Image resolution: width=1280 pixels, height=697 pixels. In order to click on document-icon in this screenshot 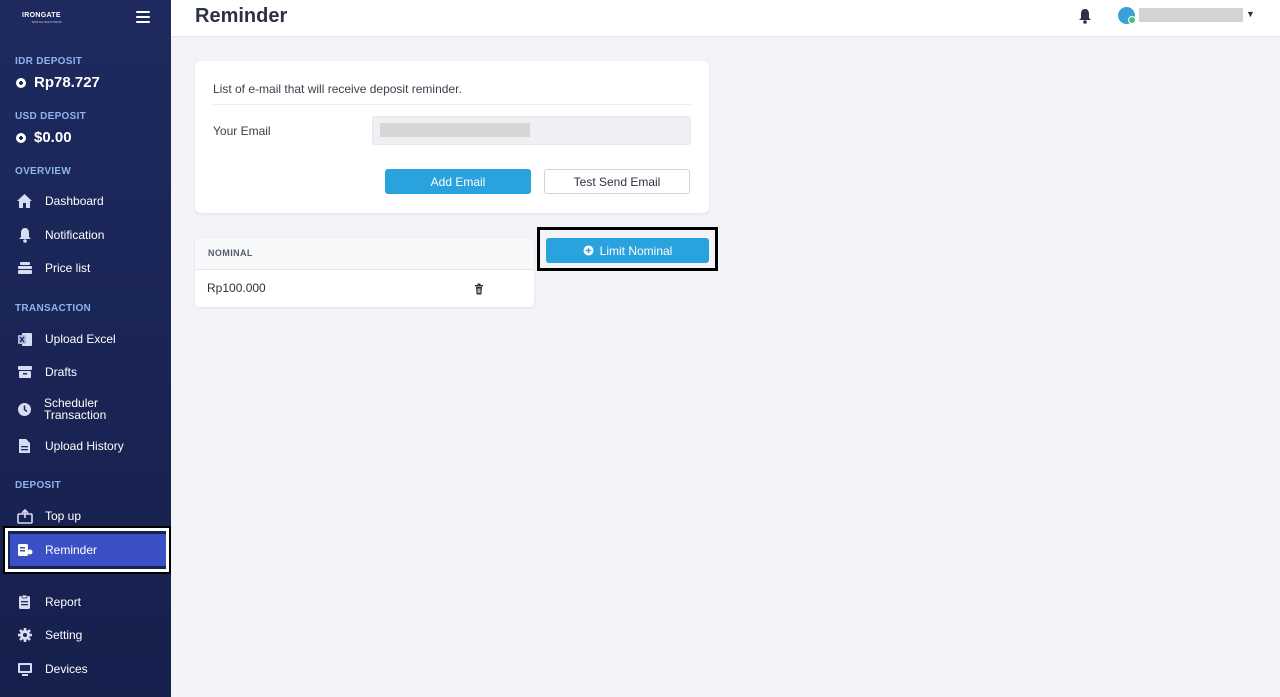, I will do `click(24, 446)`.